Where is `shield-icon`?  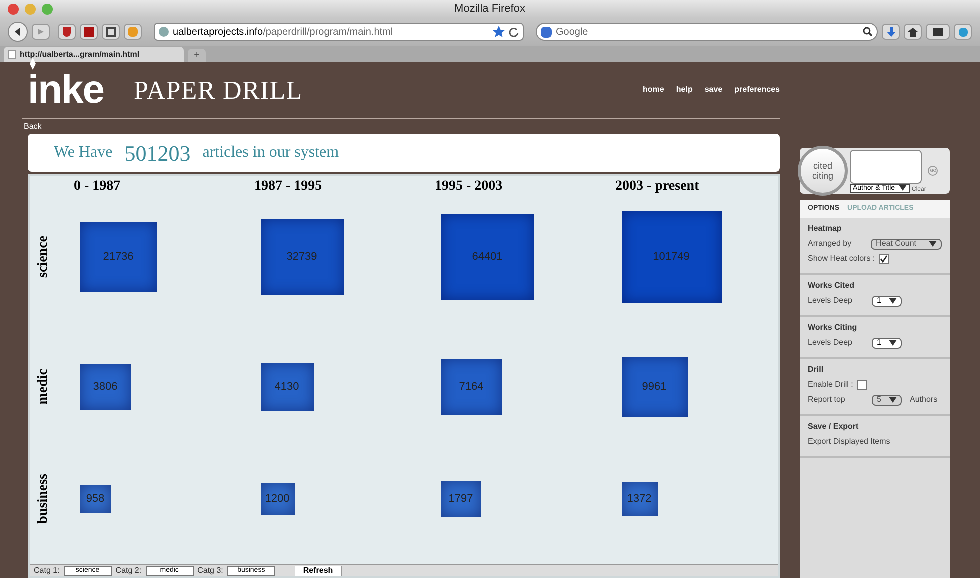
shield-icon is located at coordinates (67, 32).